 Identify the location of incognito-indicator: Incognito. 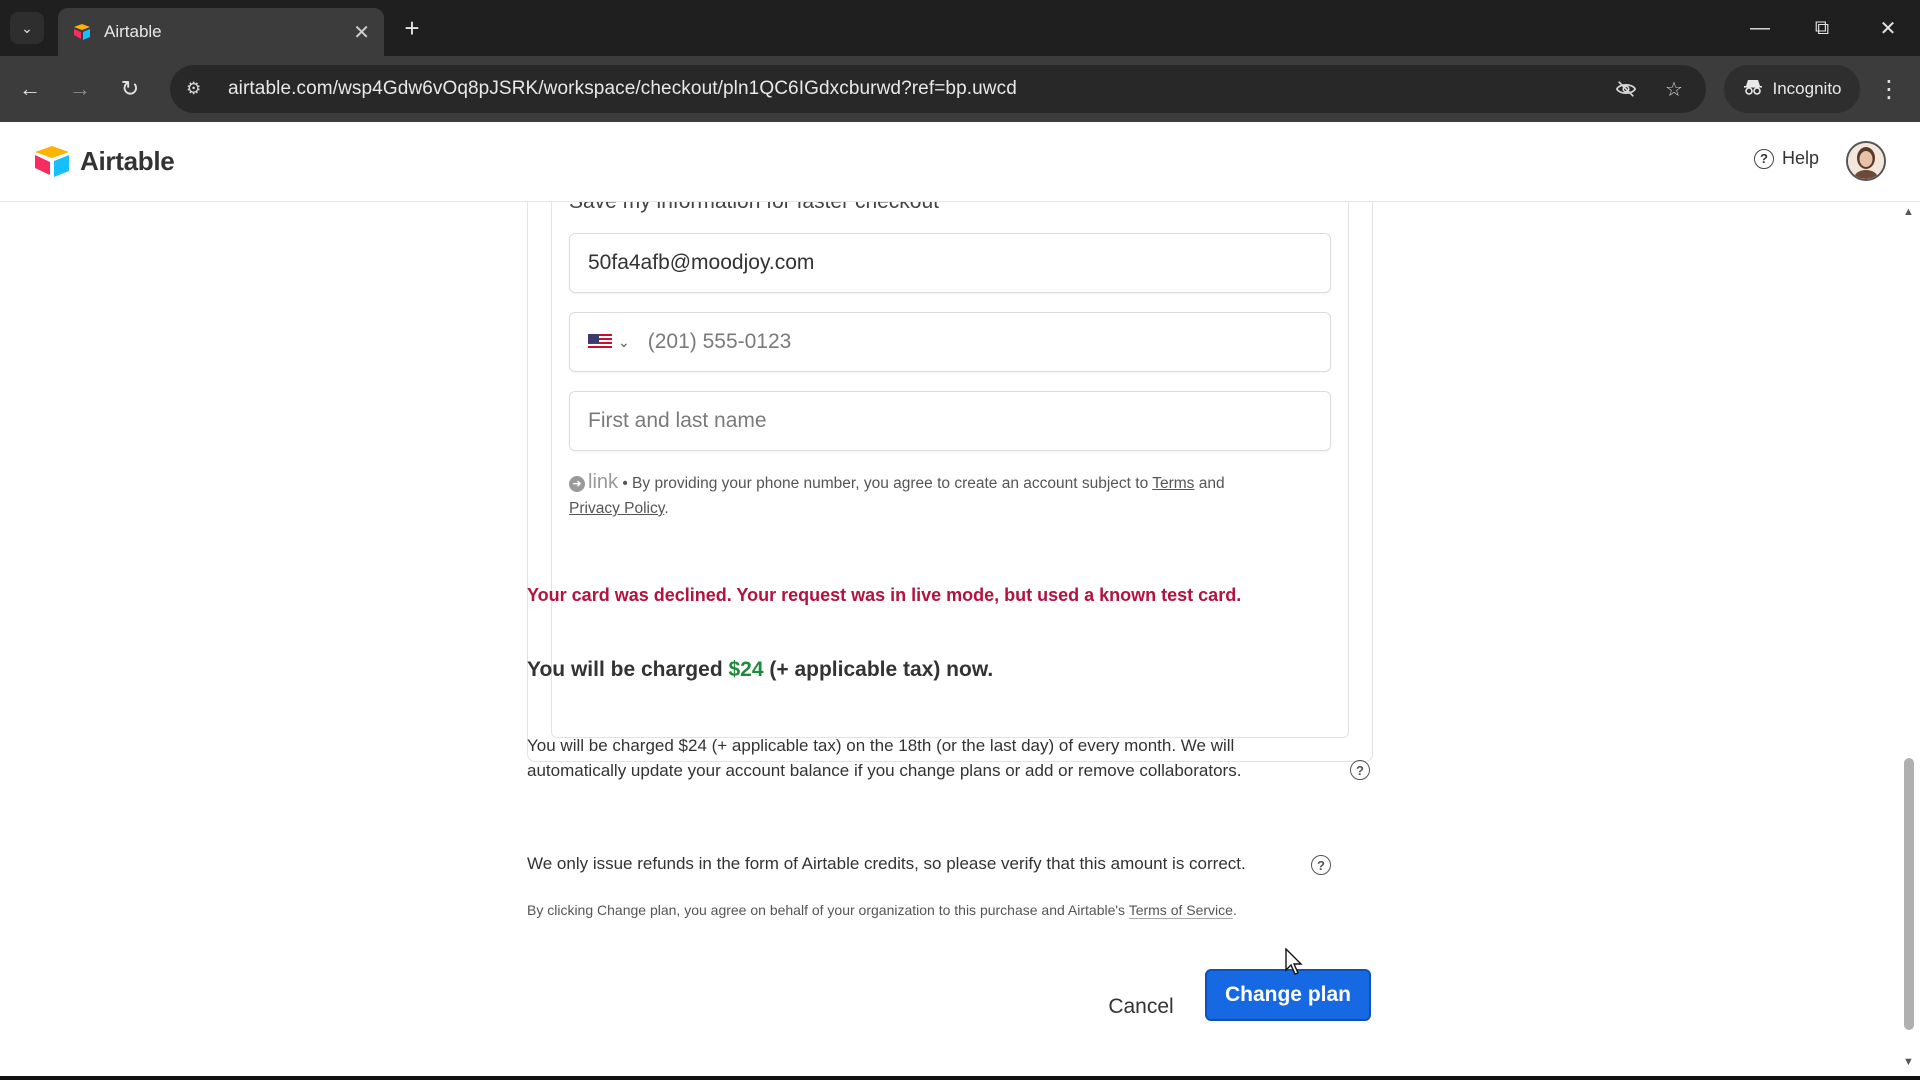
(1792, 89).